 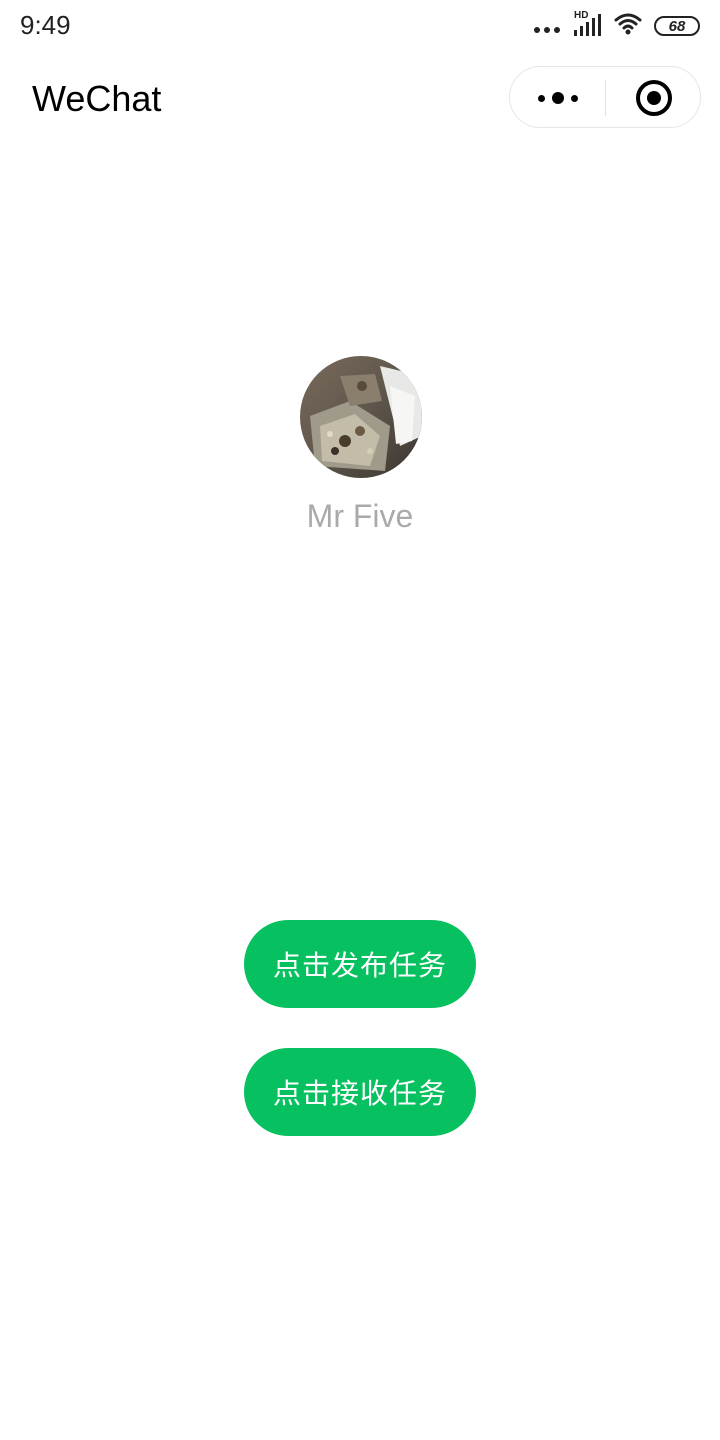 I want to click on close-button, so click(x=654, y=98).